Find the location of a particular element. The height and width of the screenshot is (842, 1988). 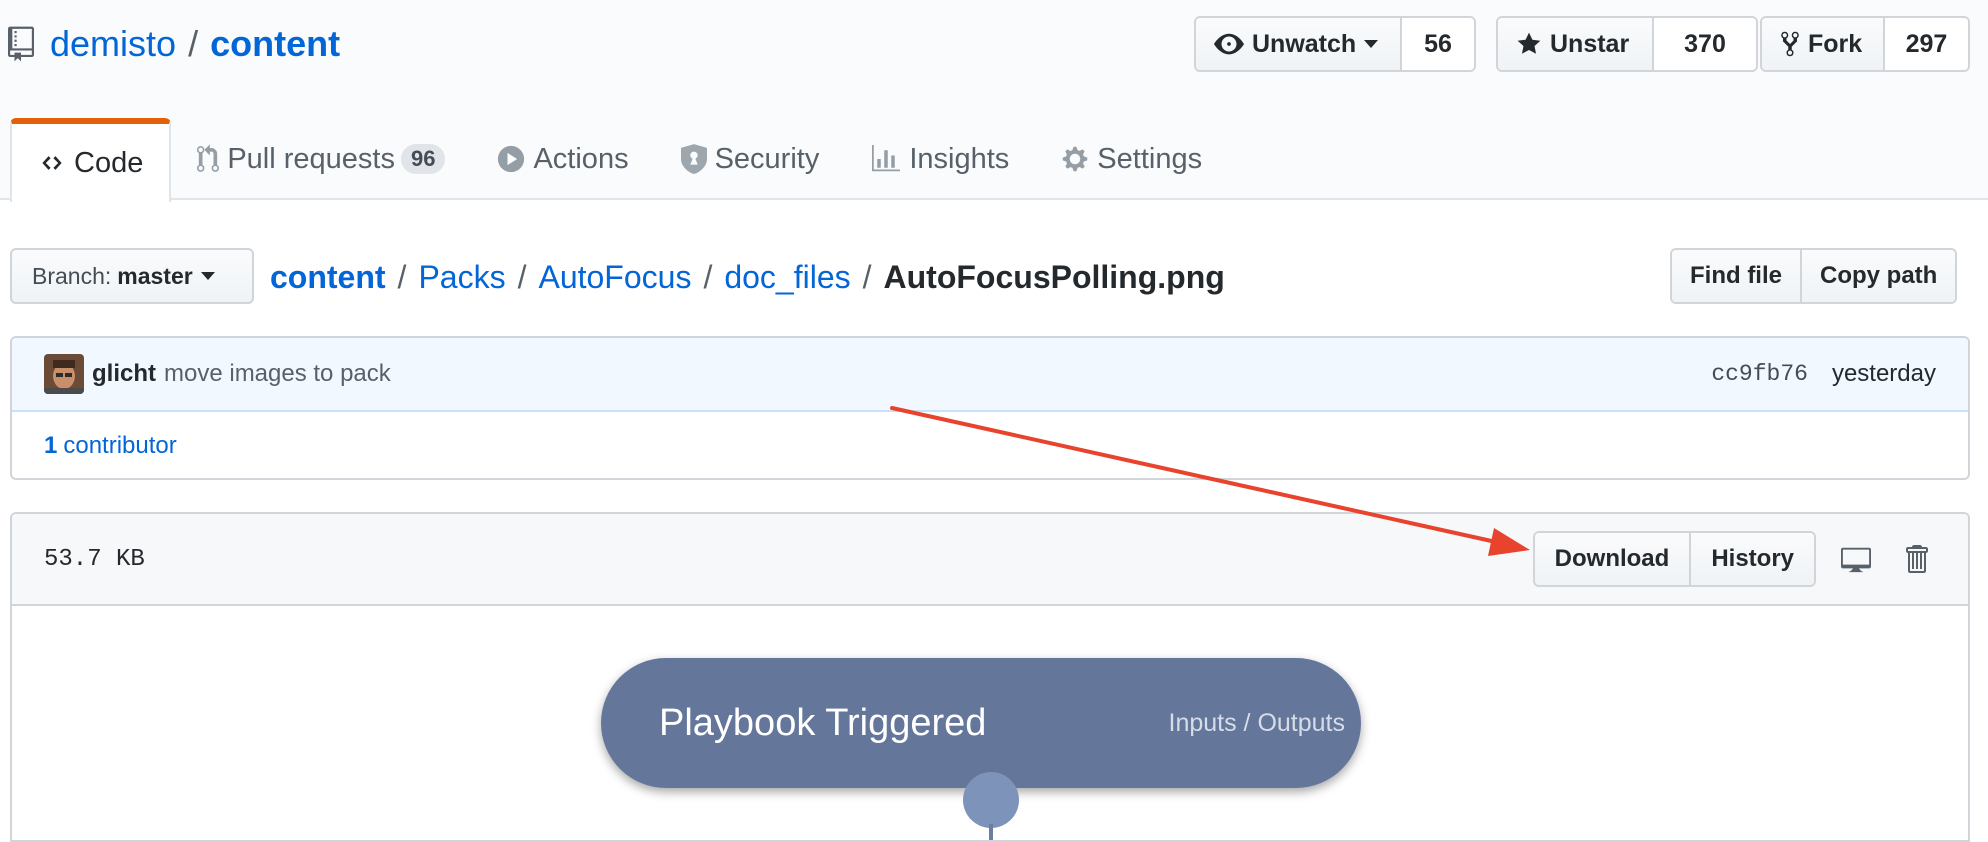

tab-settings: Settings is located at coordinates (1131, 159).